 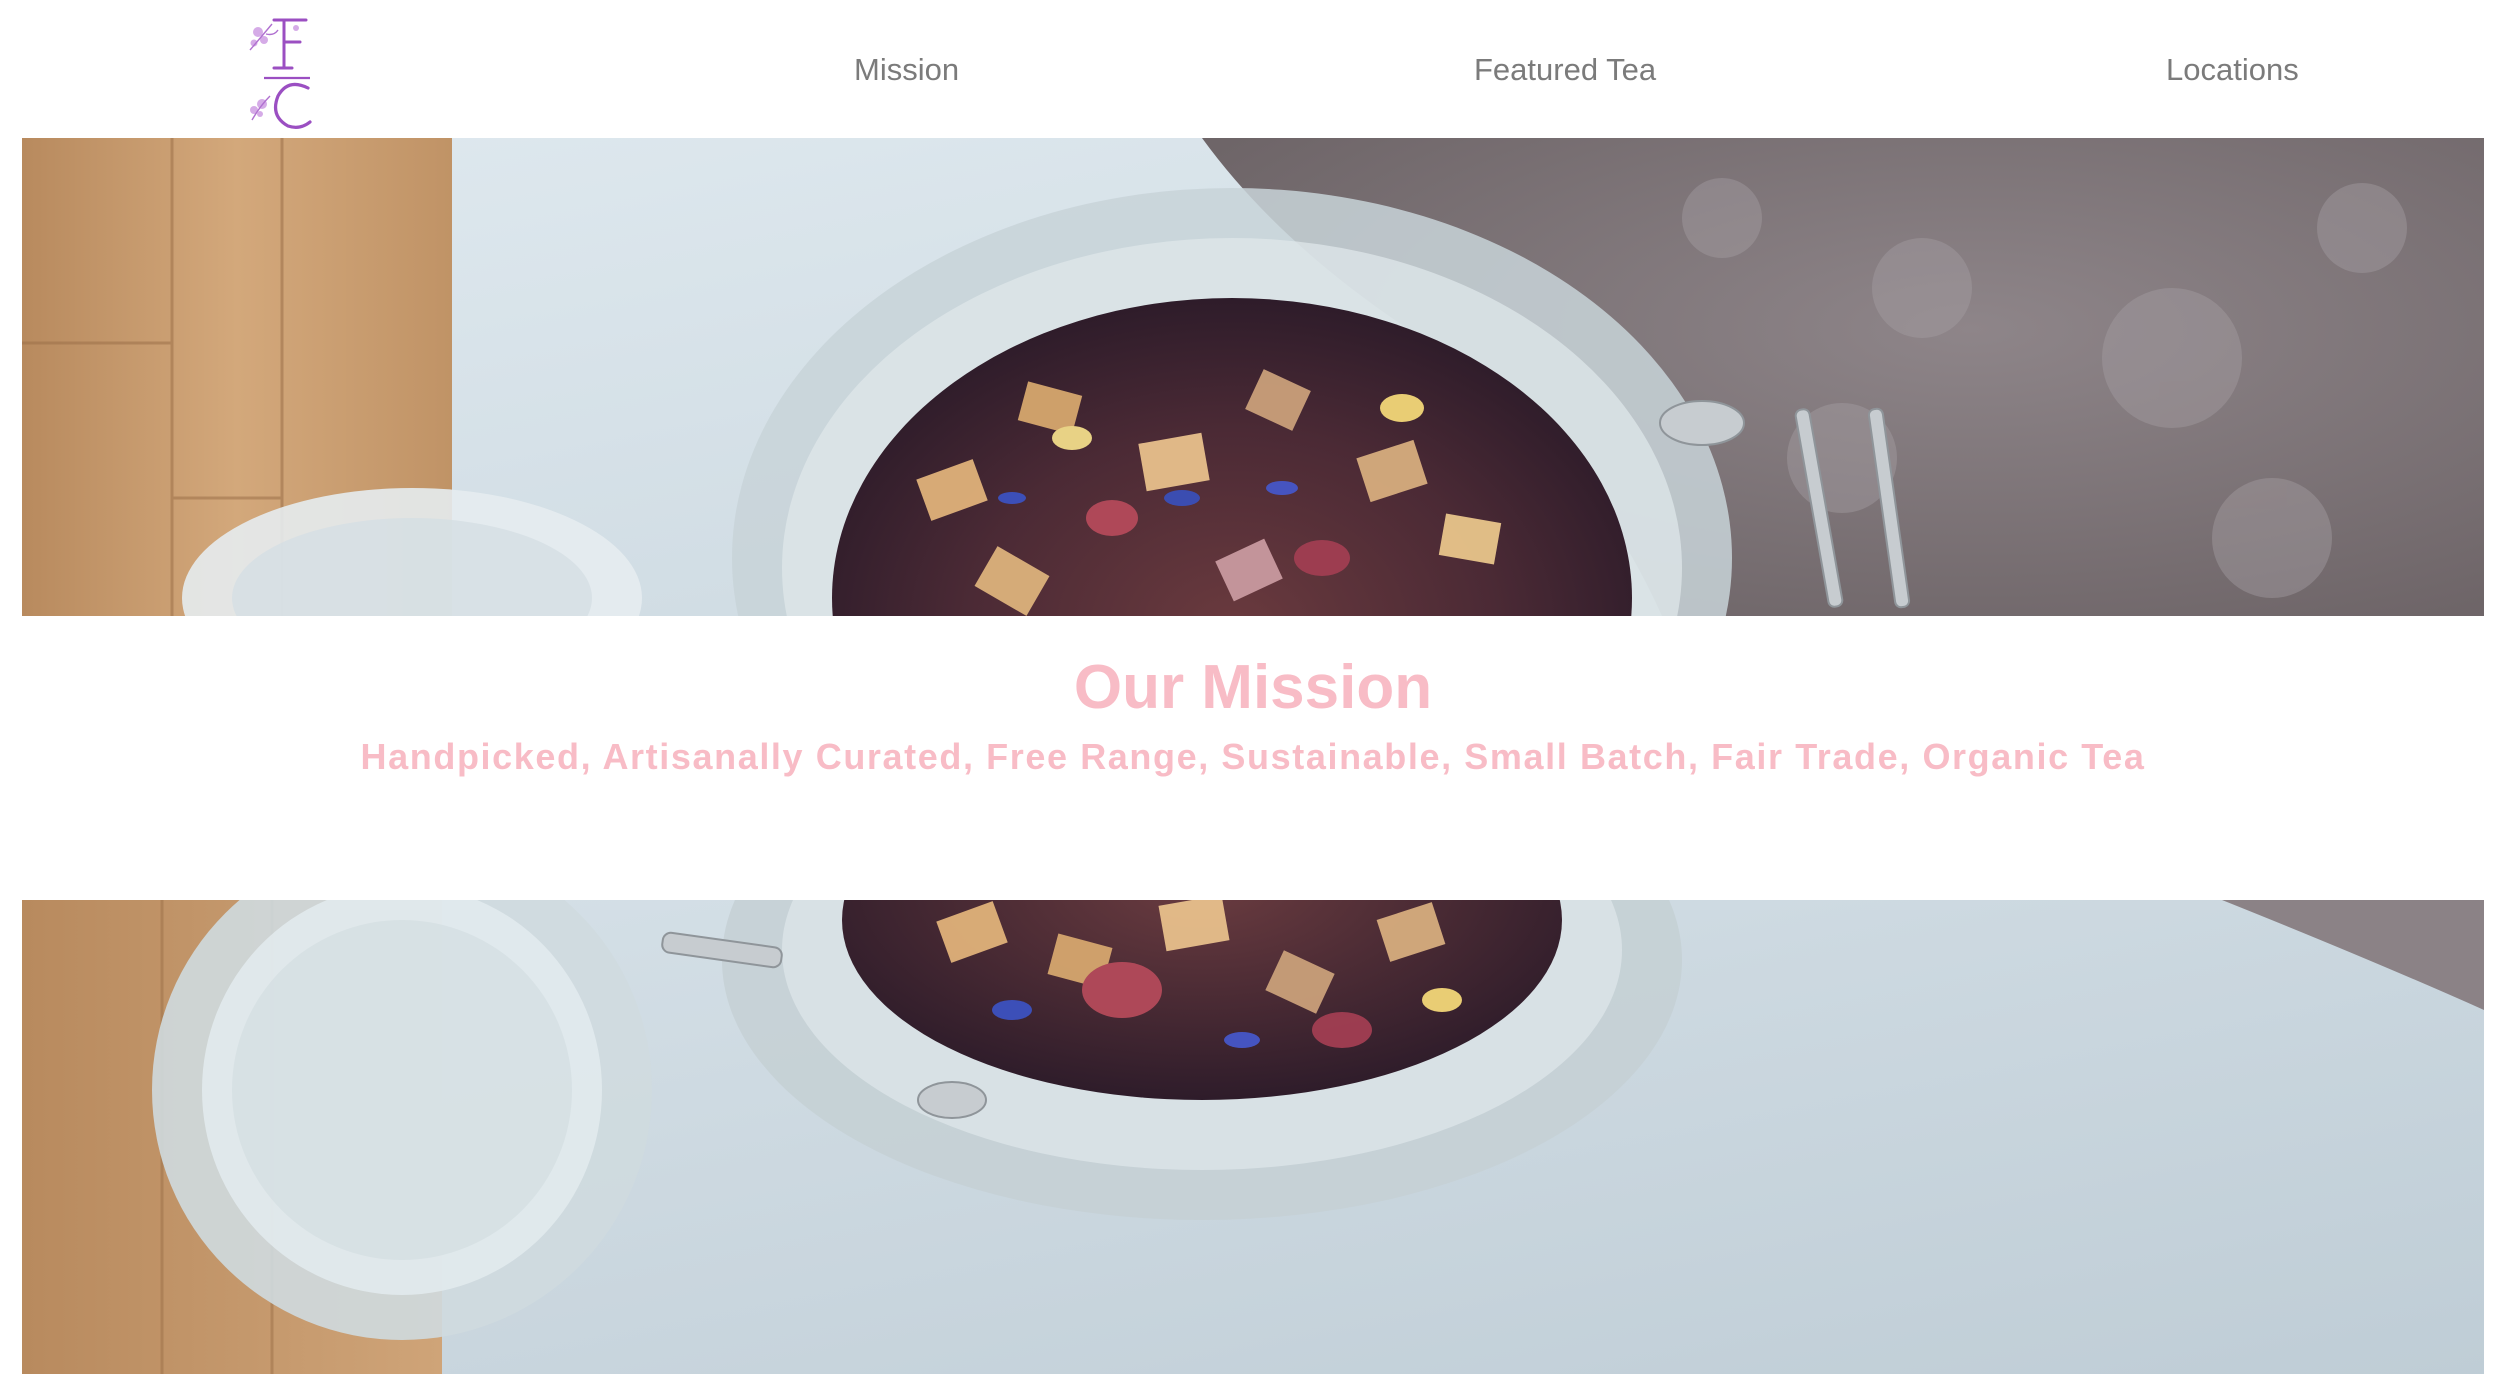 What do you see at coordinates (1565, 70) in the screenshot?
I see `nav-featured-tea-link: Featured Tea` at bounding box center [1565, 70].